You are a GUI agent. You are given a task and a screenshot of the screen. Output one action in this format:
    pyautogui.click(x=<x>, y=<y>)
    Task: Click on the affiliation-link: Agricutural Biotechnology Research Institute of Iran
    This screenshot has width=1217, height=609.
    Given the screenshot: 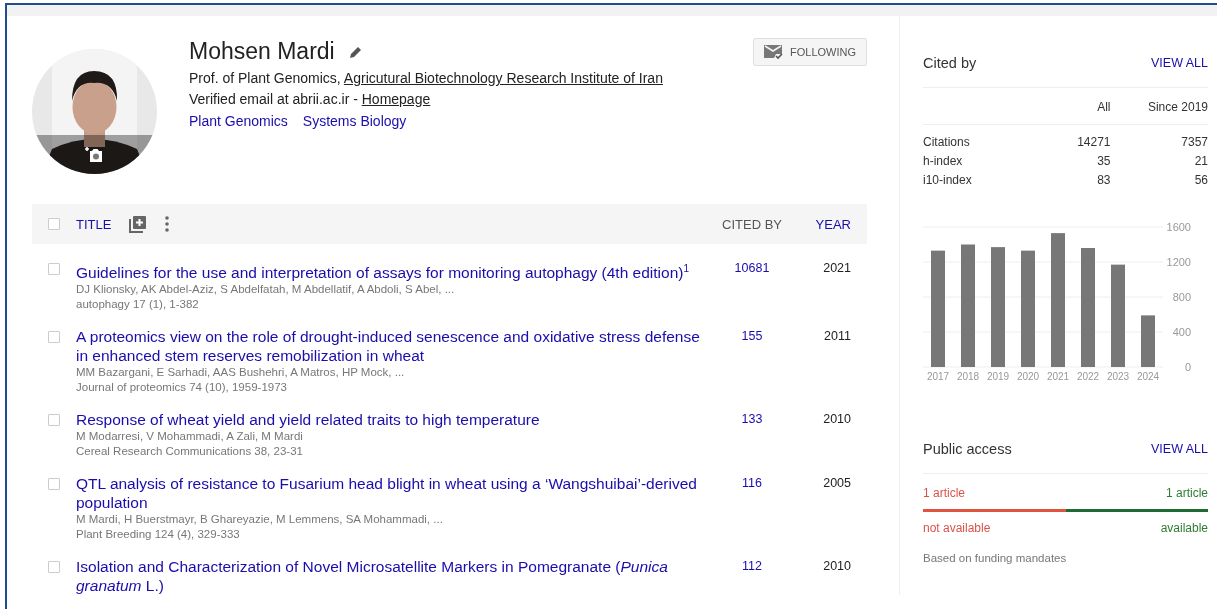 What is the action you would take?
    pyautogui.click(x=503, y=78)
    